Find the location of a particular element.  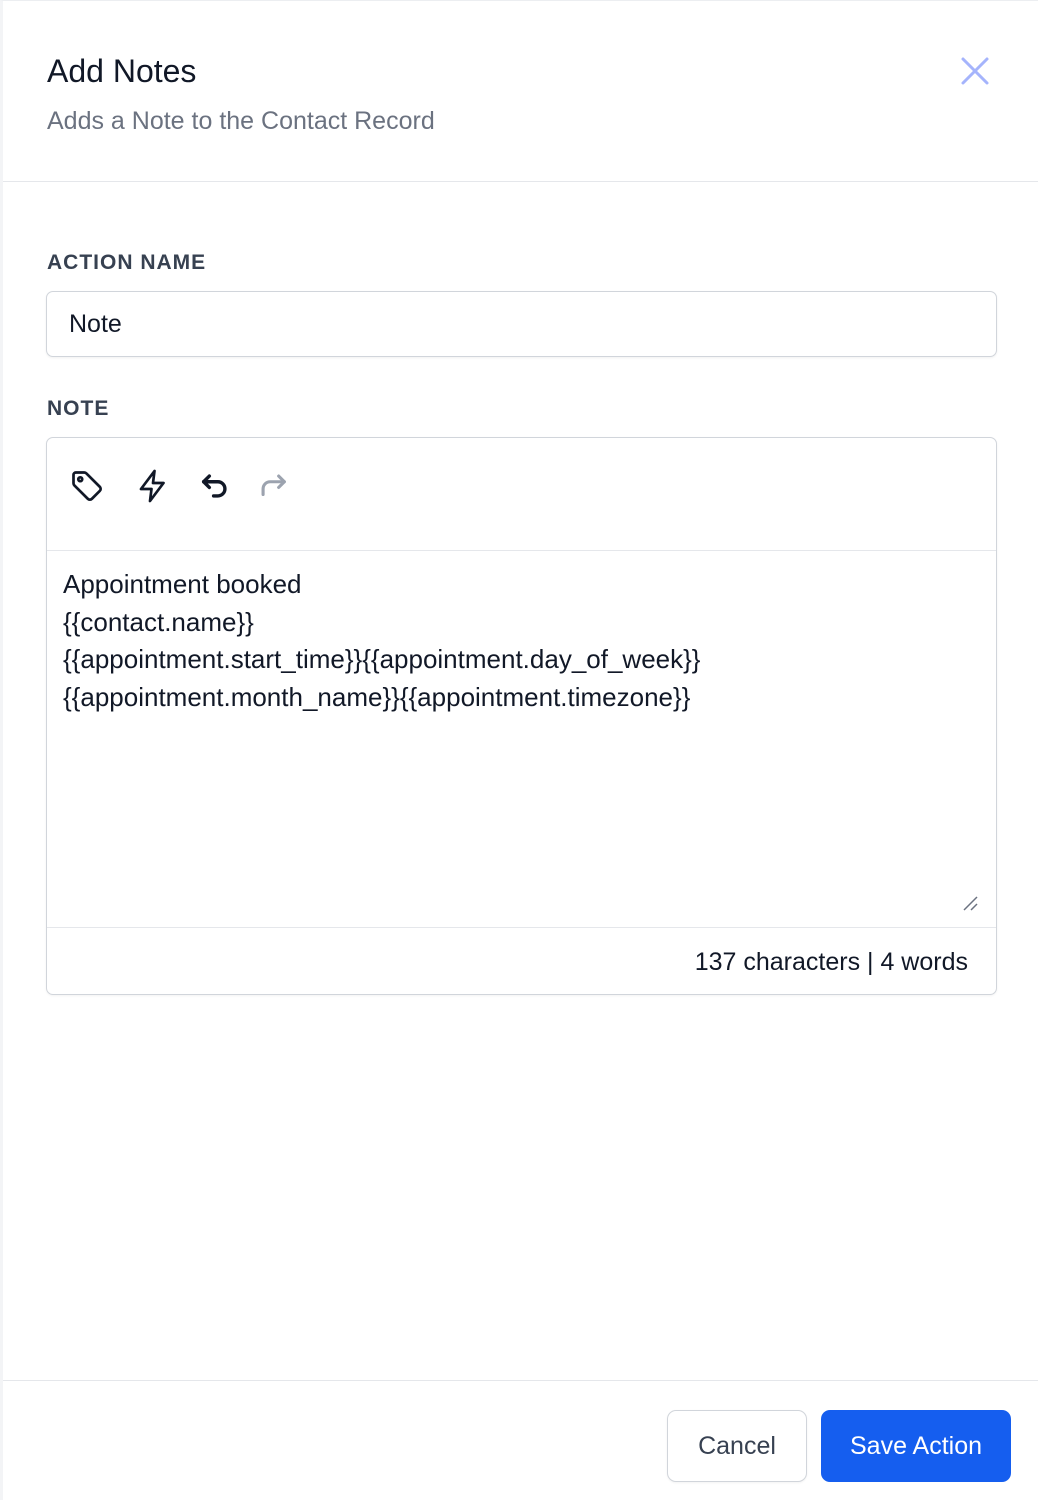

redo-icon is located at coordinates (273, 485).